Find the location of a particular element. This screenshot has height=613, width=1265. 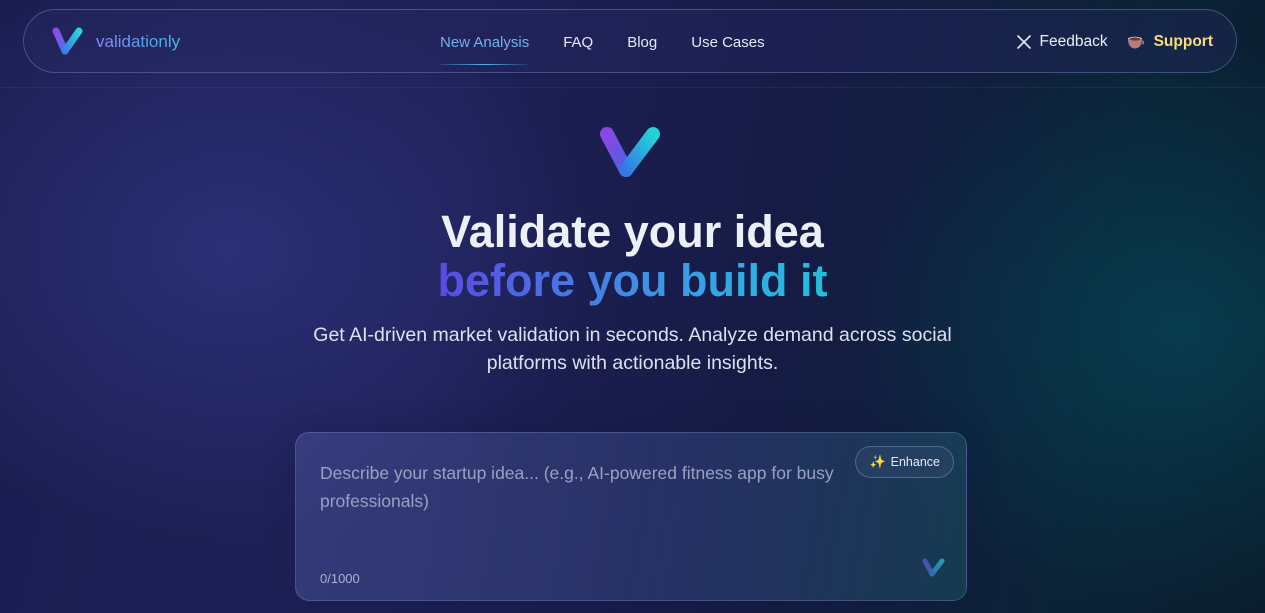

hero-title-gradient-text: before you build it is located at coordinates (632, 280).